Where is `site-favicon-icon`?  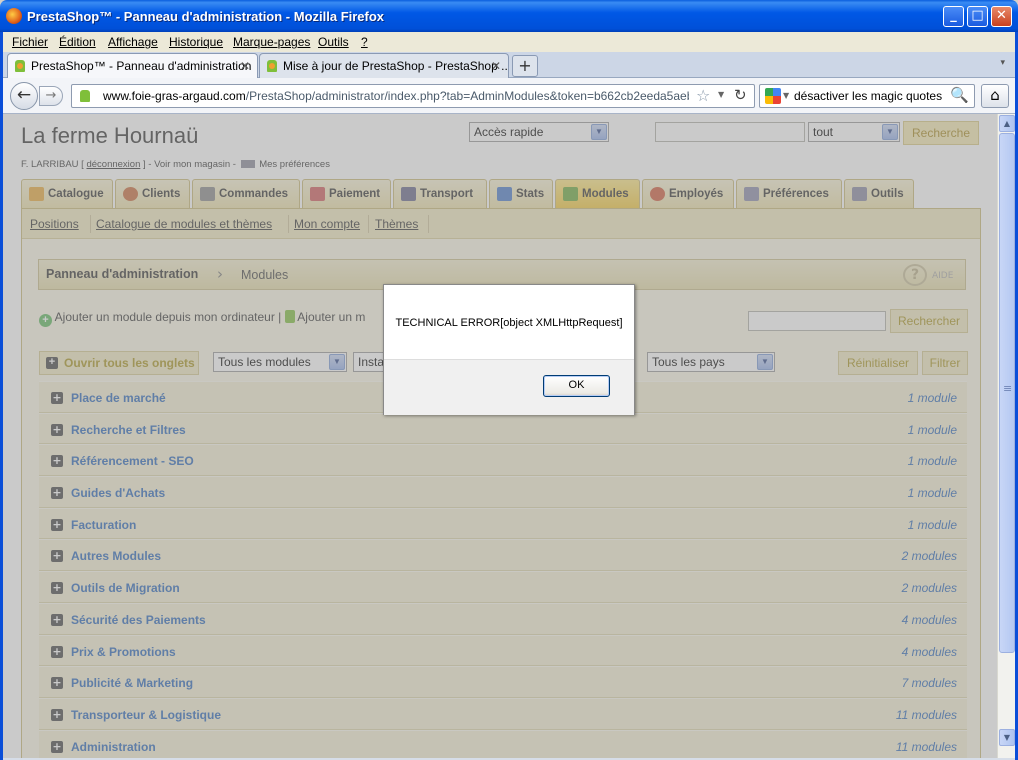 site-favicon-icon is located at coordinates (85, 96).